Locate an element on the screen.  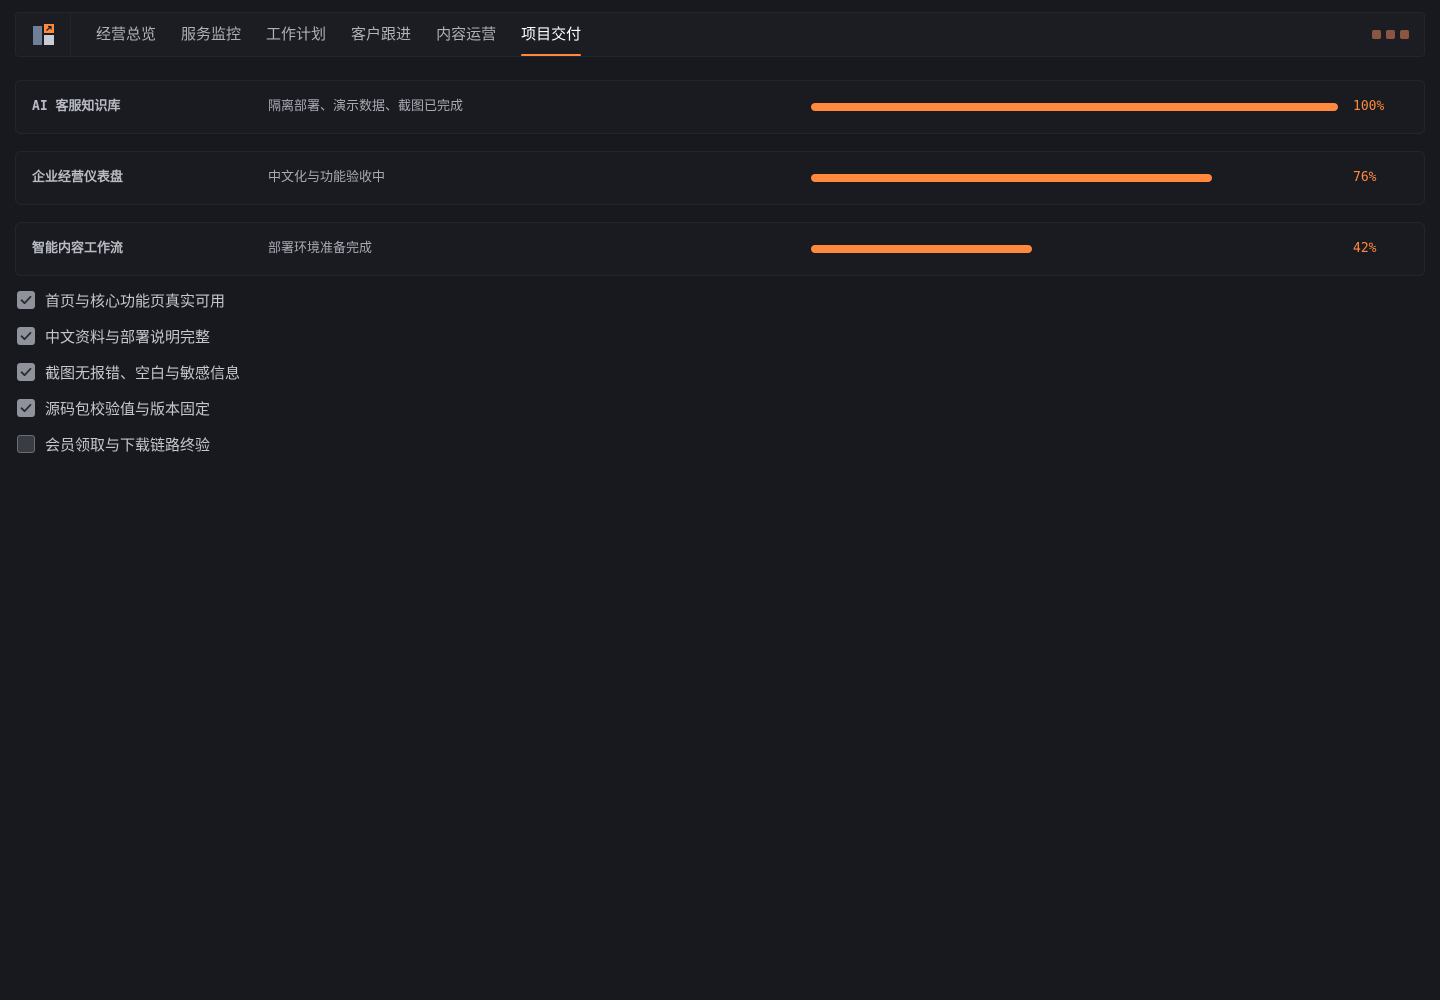
checklist-item: 源码包校验值与版本固定 is located at coordinates (128, 408).